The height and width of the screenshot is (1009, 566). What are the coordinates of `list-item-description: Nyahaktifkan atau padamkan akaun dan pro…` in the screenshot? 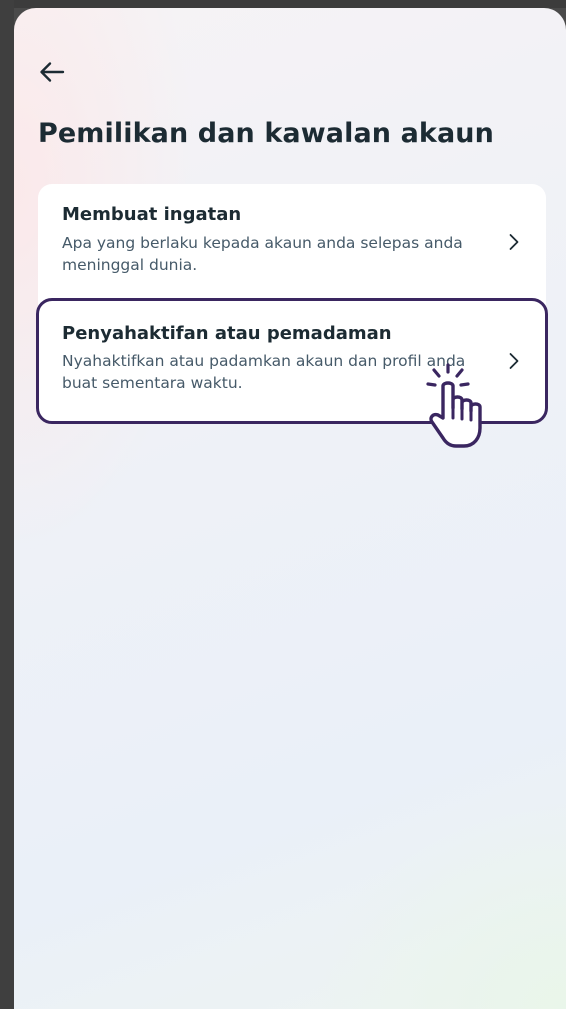 It's located at (264, 372).